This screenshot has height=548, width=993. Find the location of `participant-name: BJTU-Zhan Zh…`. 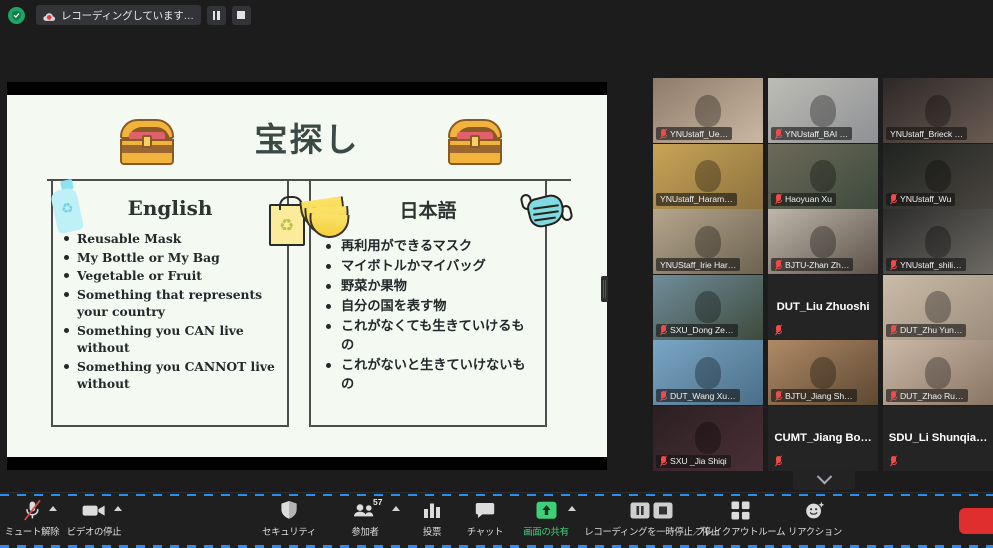

participant-name: BJTU-Zhan Zh… is located at coordinates (817, 264).